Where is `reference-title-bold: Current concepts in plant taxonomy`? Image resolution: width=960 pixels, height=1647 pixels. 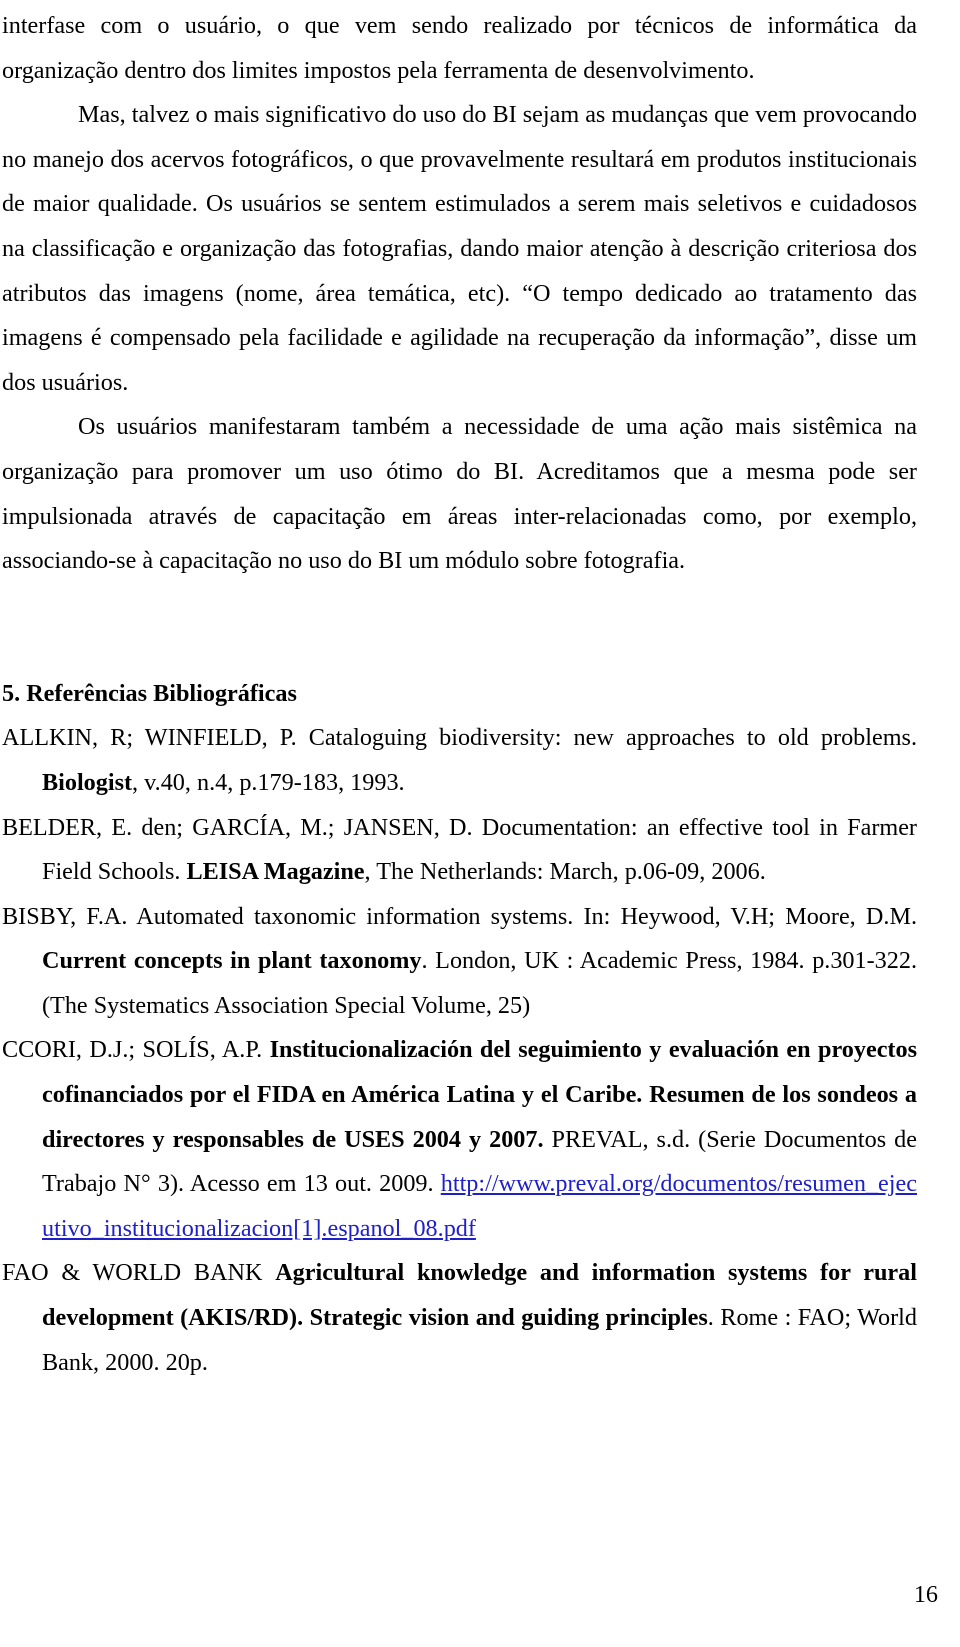 reference-title-bold: Current concepts in plant taxonomy is located at coordinates (232, 961).